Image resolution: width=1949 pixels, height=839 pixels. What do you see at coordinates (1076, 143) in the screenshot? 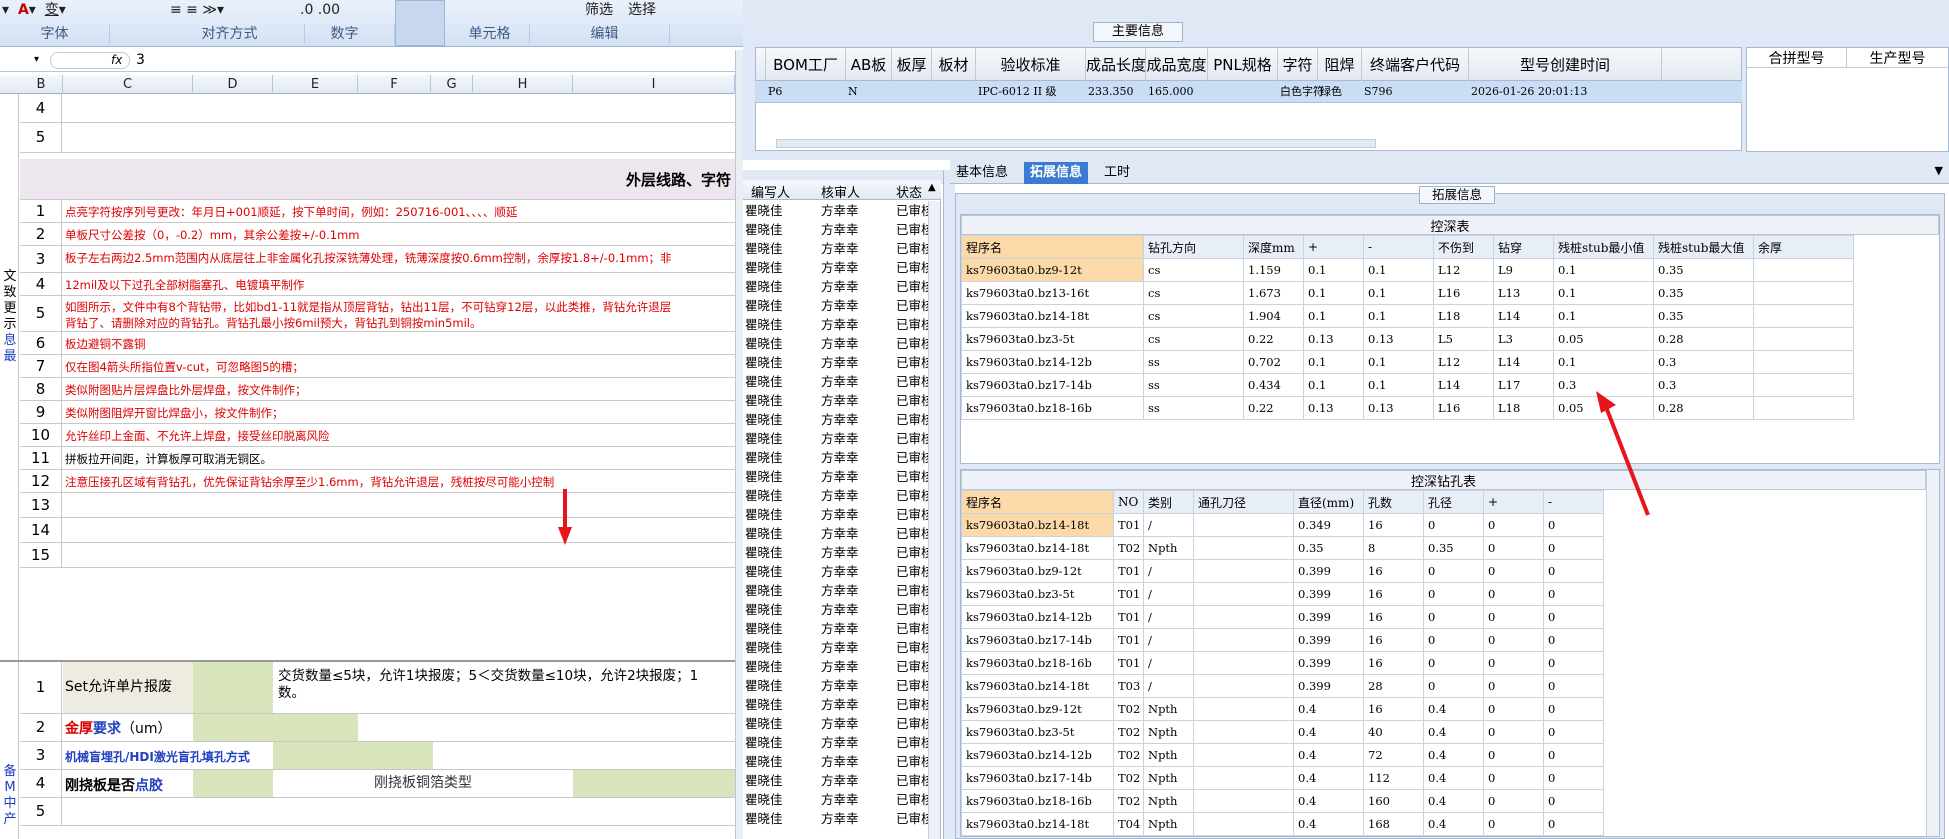
I see `main-info-hscroll` at bounding box center [1076, 143].